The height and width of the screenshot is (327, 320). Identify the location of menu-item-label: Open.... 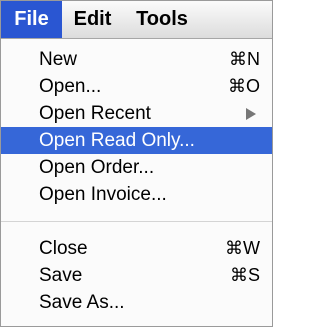
(70, 86).